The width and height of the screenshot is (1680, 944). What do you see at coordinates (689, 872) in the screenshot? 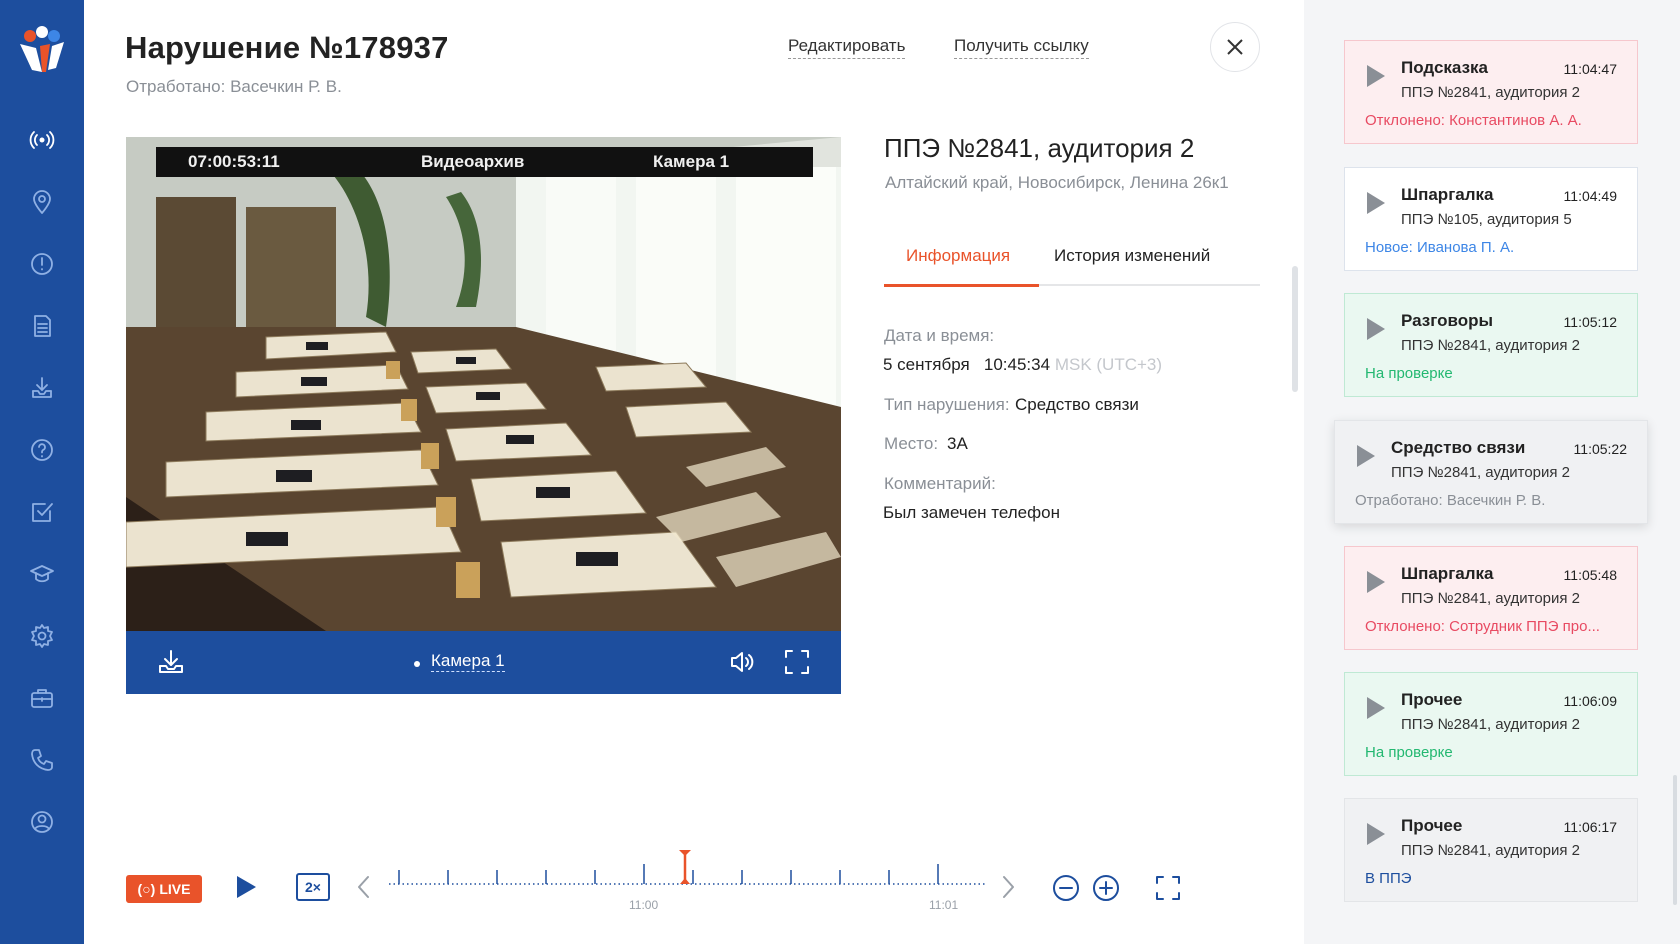
I see `timeline-ruler` at bounding box center [689, 872].